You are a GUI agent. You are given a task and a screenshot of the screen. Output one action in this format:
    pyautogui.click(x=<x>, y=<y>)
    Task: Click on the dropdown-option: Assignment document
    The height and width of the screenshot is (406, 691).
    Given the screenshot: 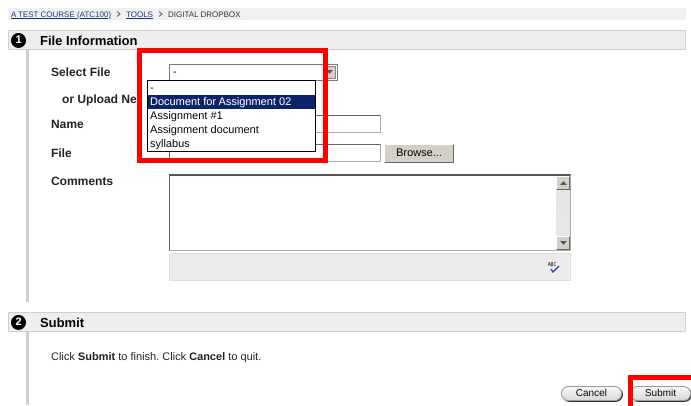 What is the action you would take?
    pyautogui.click(x=231, y=130)
    